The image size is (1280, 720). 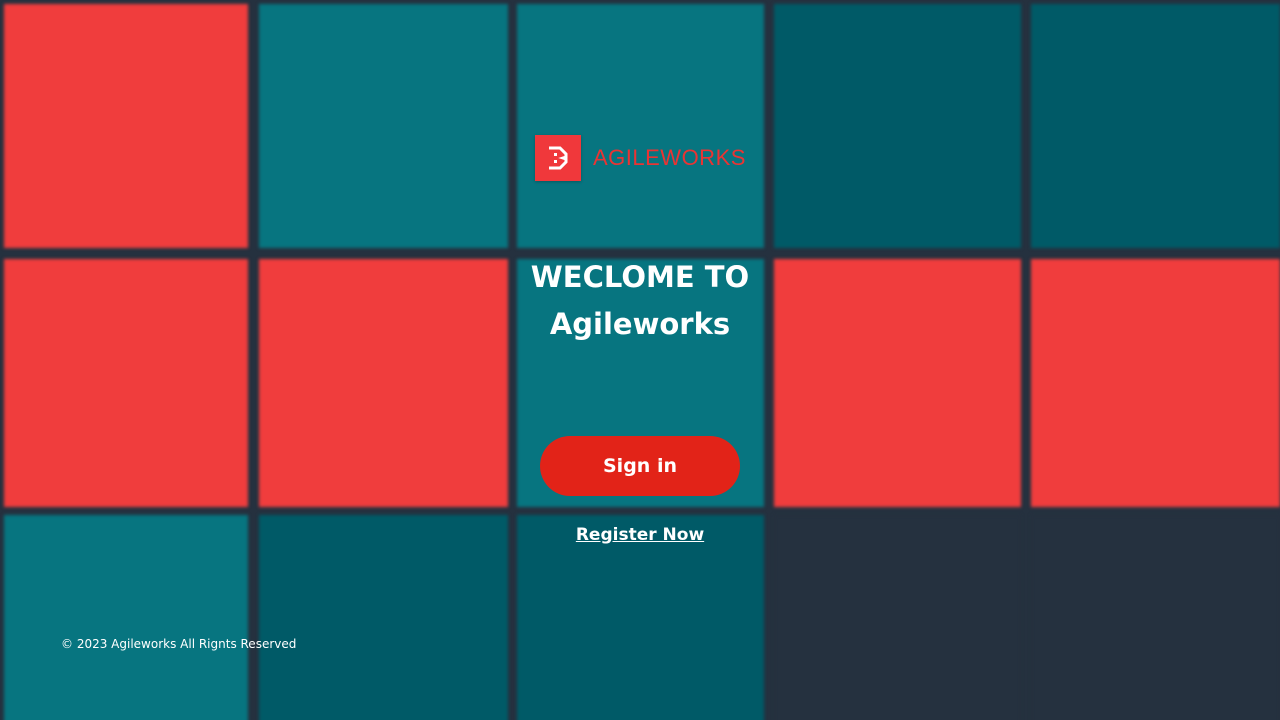 I want to click on brand-logo: AGILEWORKS, so click(x=640, y=158).